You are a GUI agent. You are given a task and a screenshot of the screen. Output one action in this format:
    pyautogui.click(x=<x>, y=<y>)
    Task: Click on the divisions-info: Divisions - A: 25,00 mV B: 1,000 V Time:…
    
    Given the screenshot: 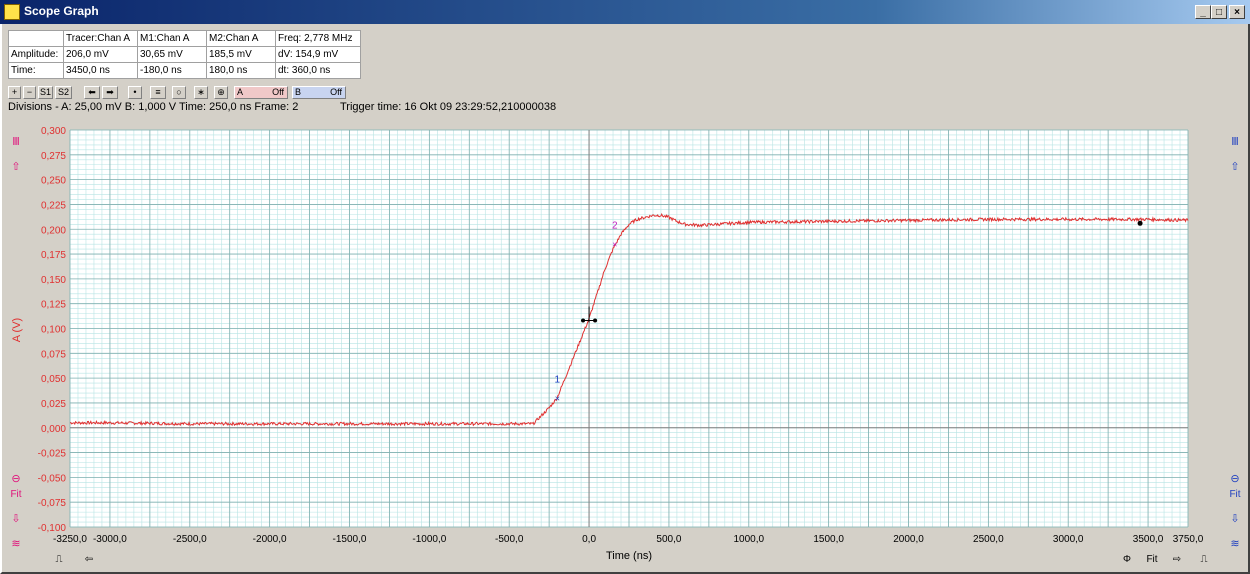 What is the action you would take?
    pyautogui.click(x=153, y=107)
    